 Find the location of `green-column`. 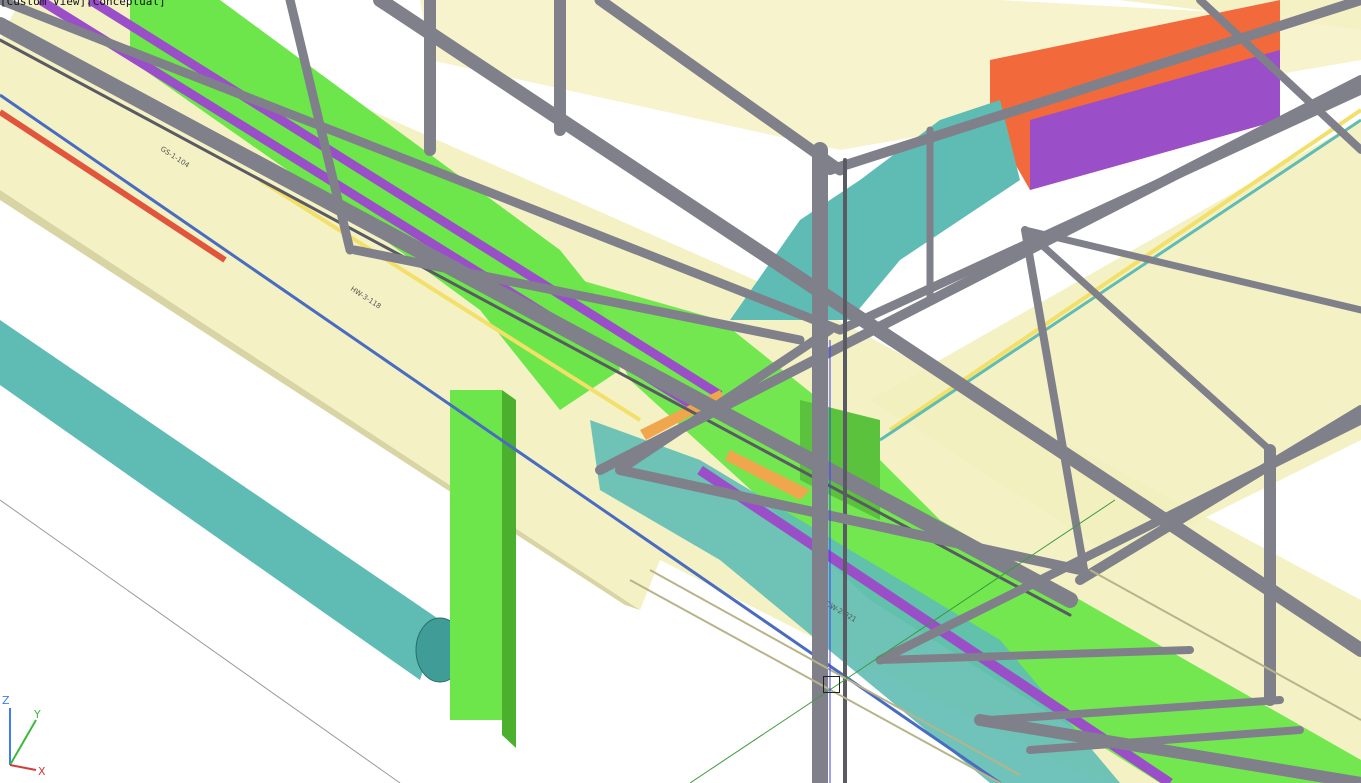

green-column is located at coordinates (476, 555).